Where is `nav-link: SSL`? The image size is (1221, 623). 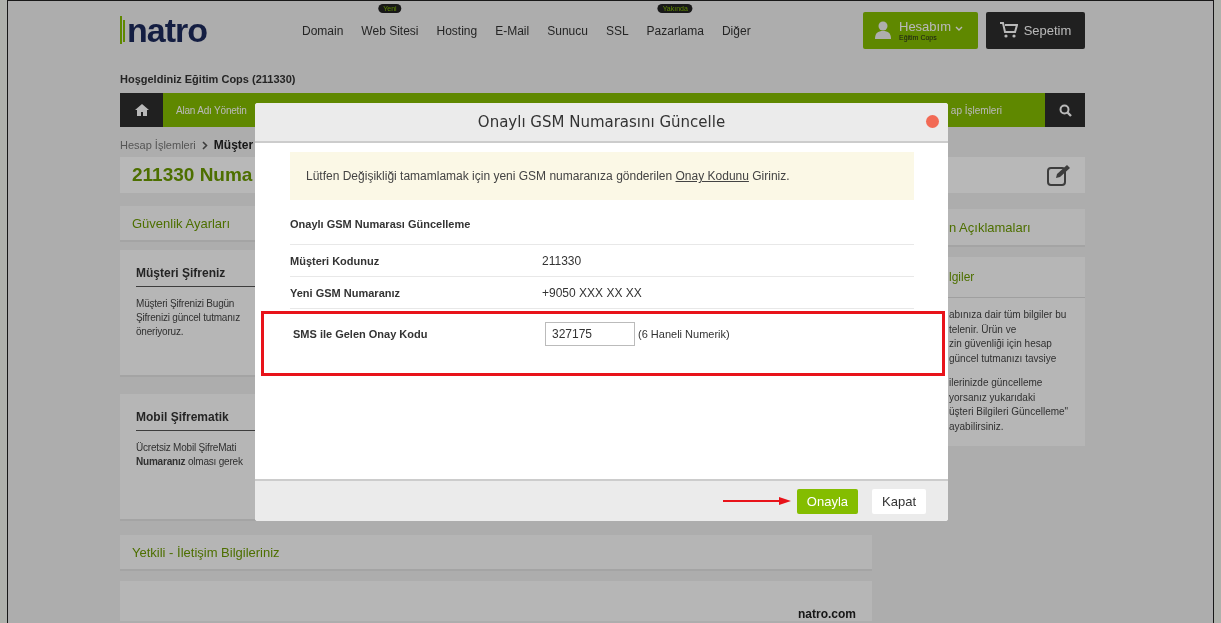 nav-link: SSL is located at coordinates (617, 31).